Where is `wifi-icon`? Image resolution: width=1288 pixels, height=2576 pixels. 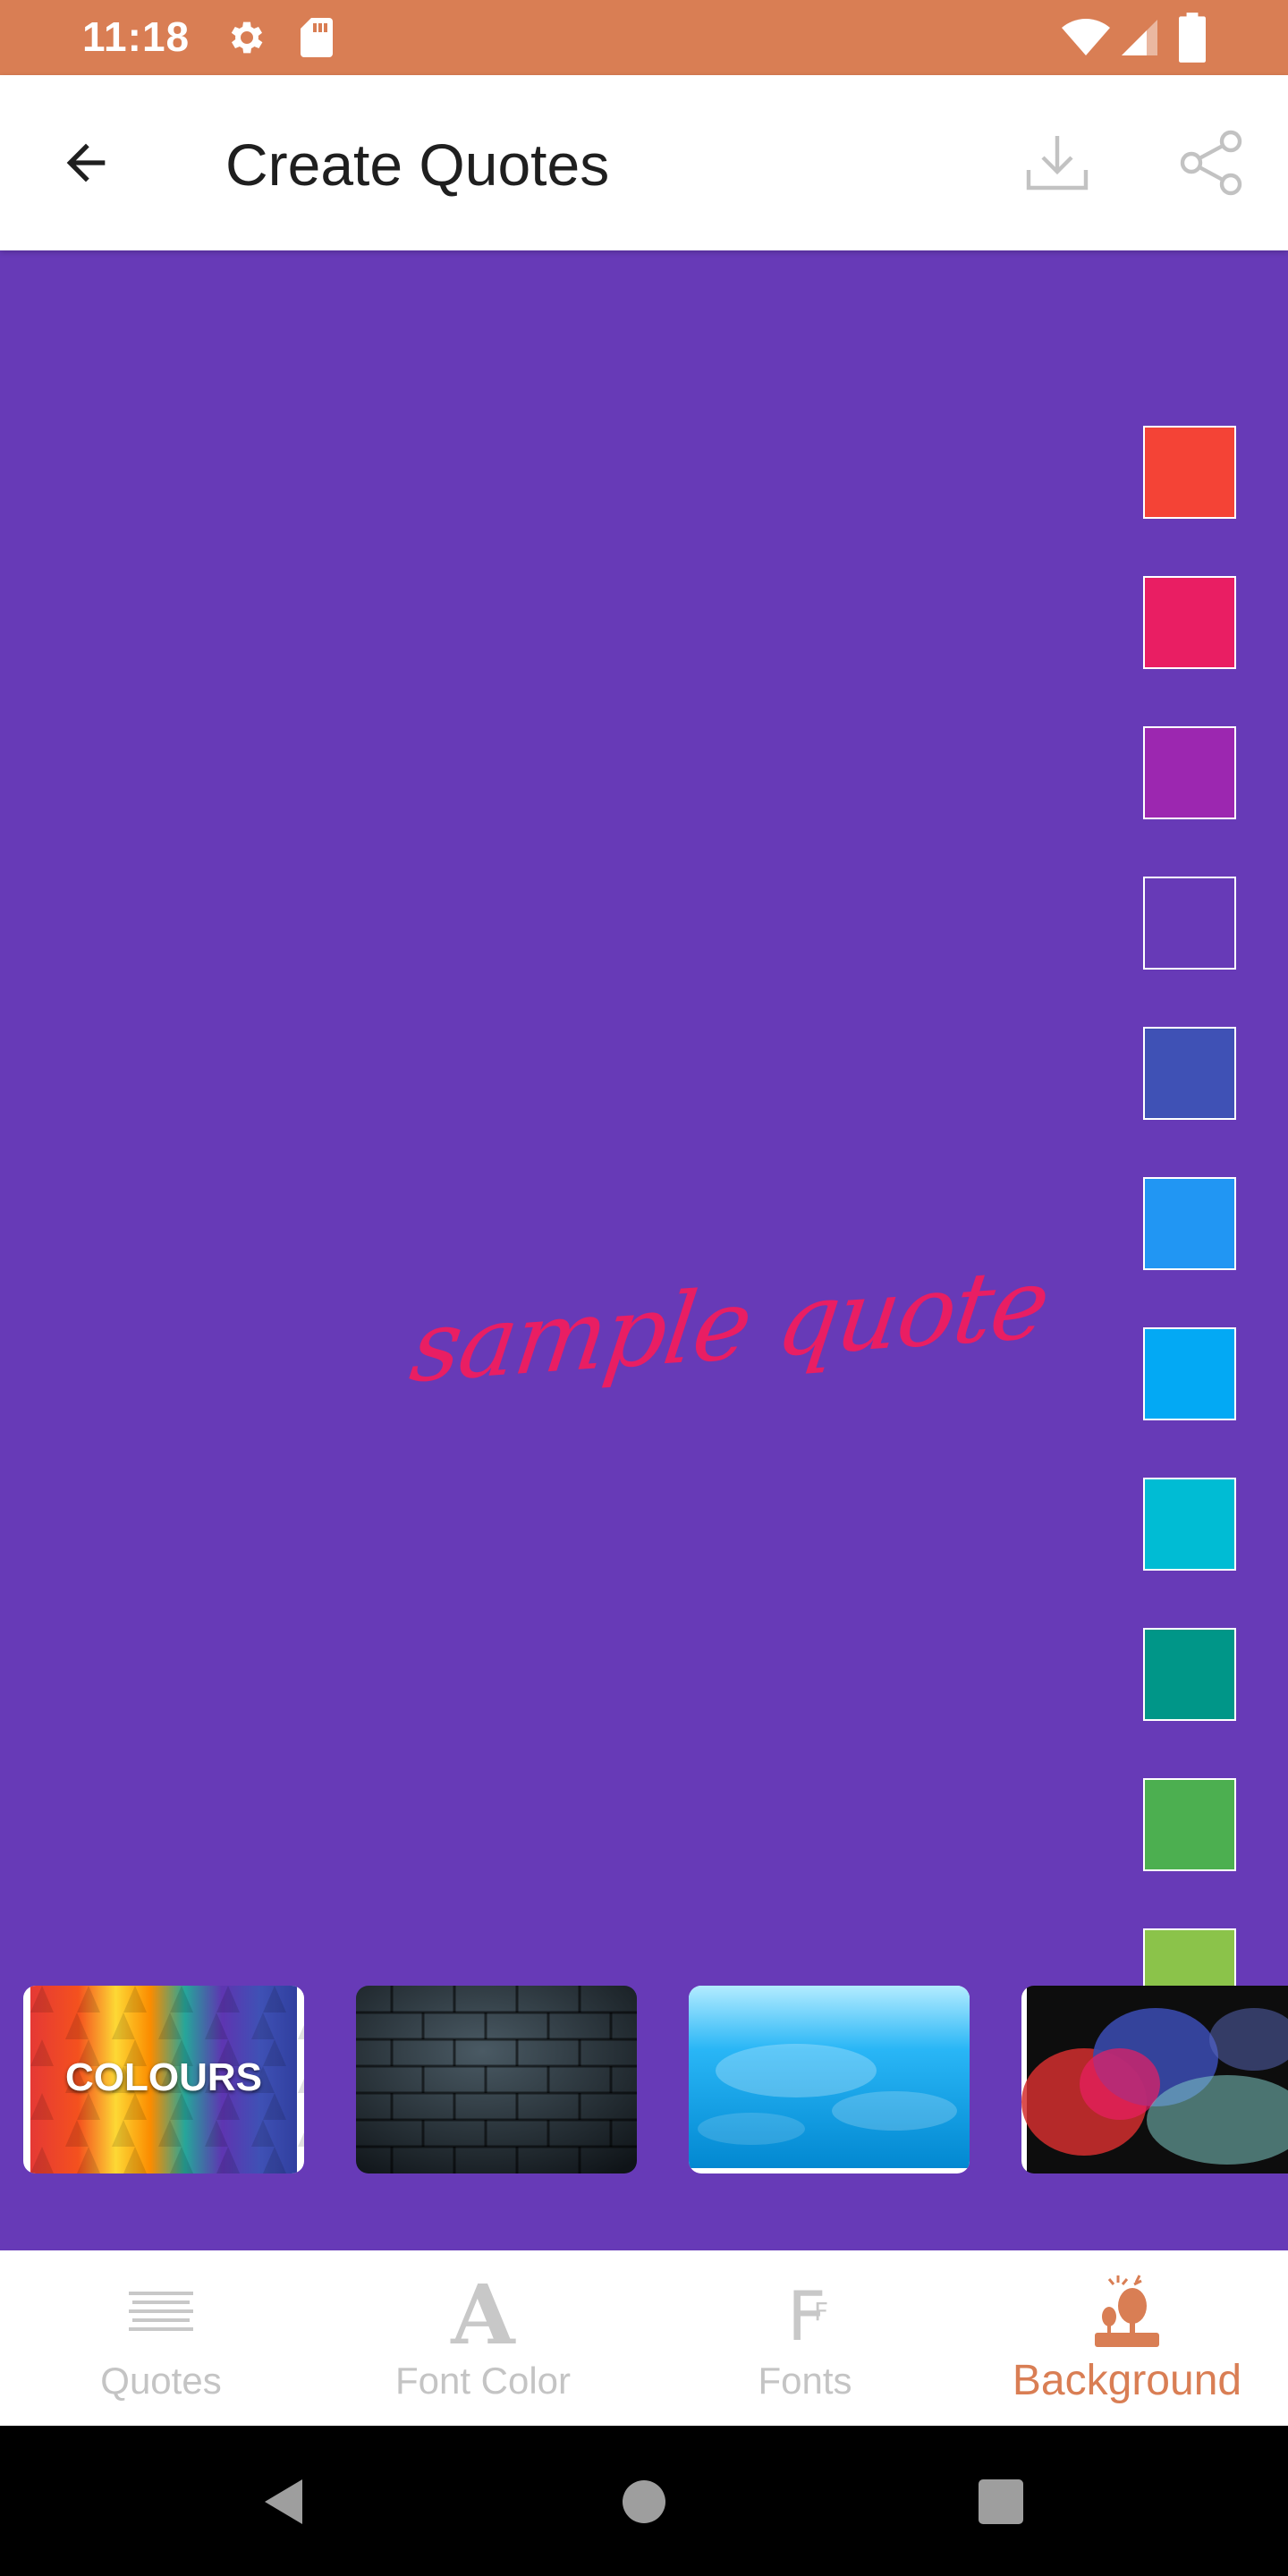 wifi-icon is located at coordinates (1086, 37).